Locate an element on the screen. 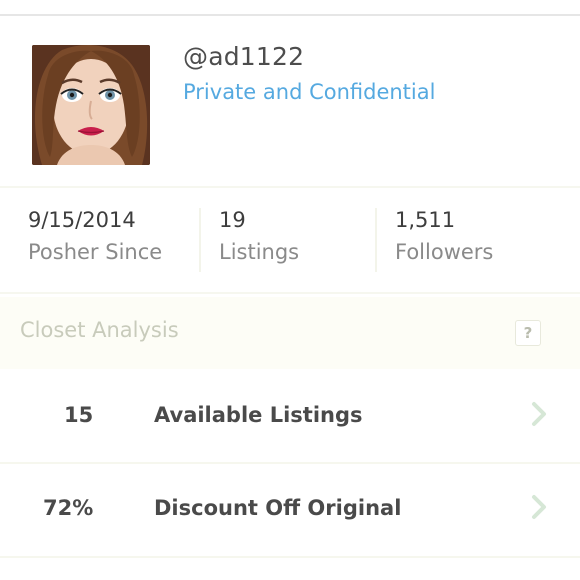 The width and height of the screenshot is (580, 580). row-available-listings: 15 Available Listings is located at coordinates (290, 416).